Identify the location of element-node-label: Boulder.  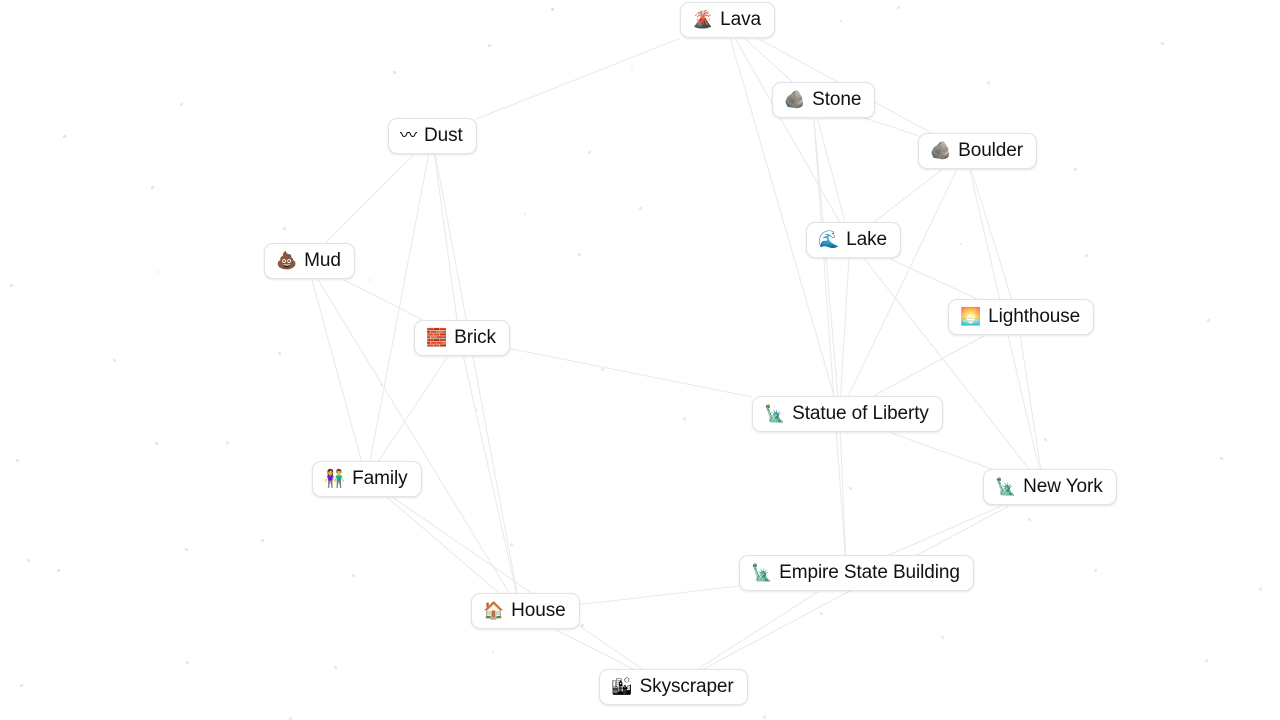
(990, 150).